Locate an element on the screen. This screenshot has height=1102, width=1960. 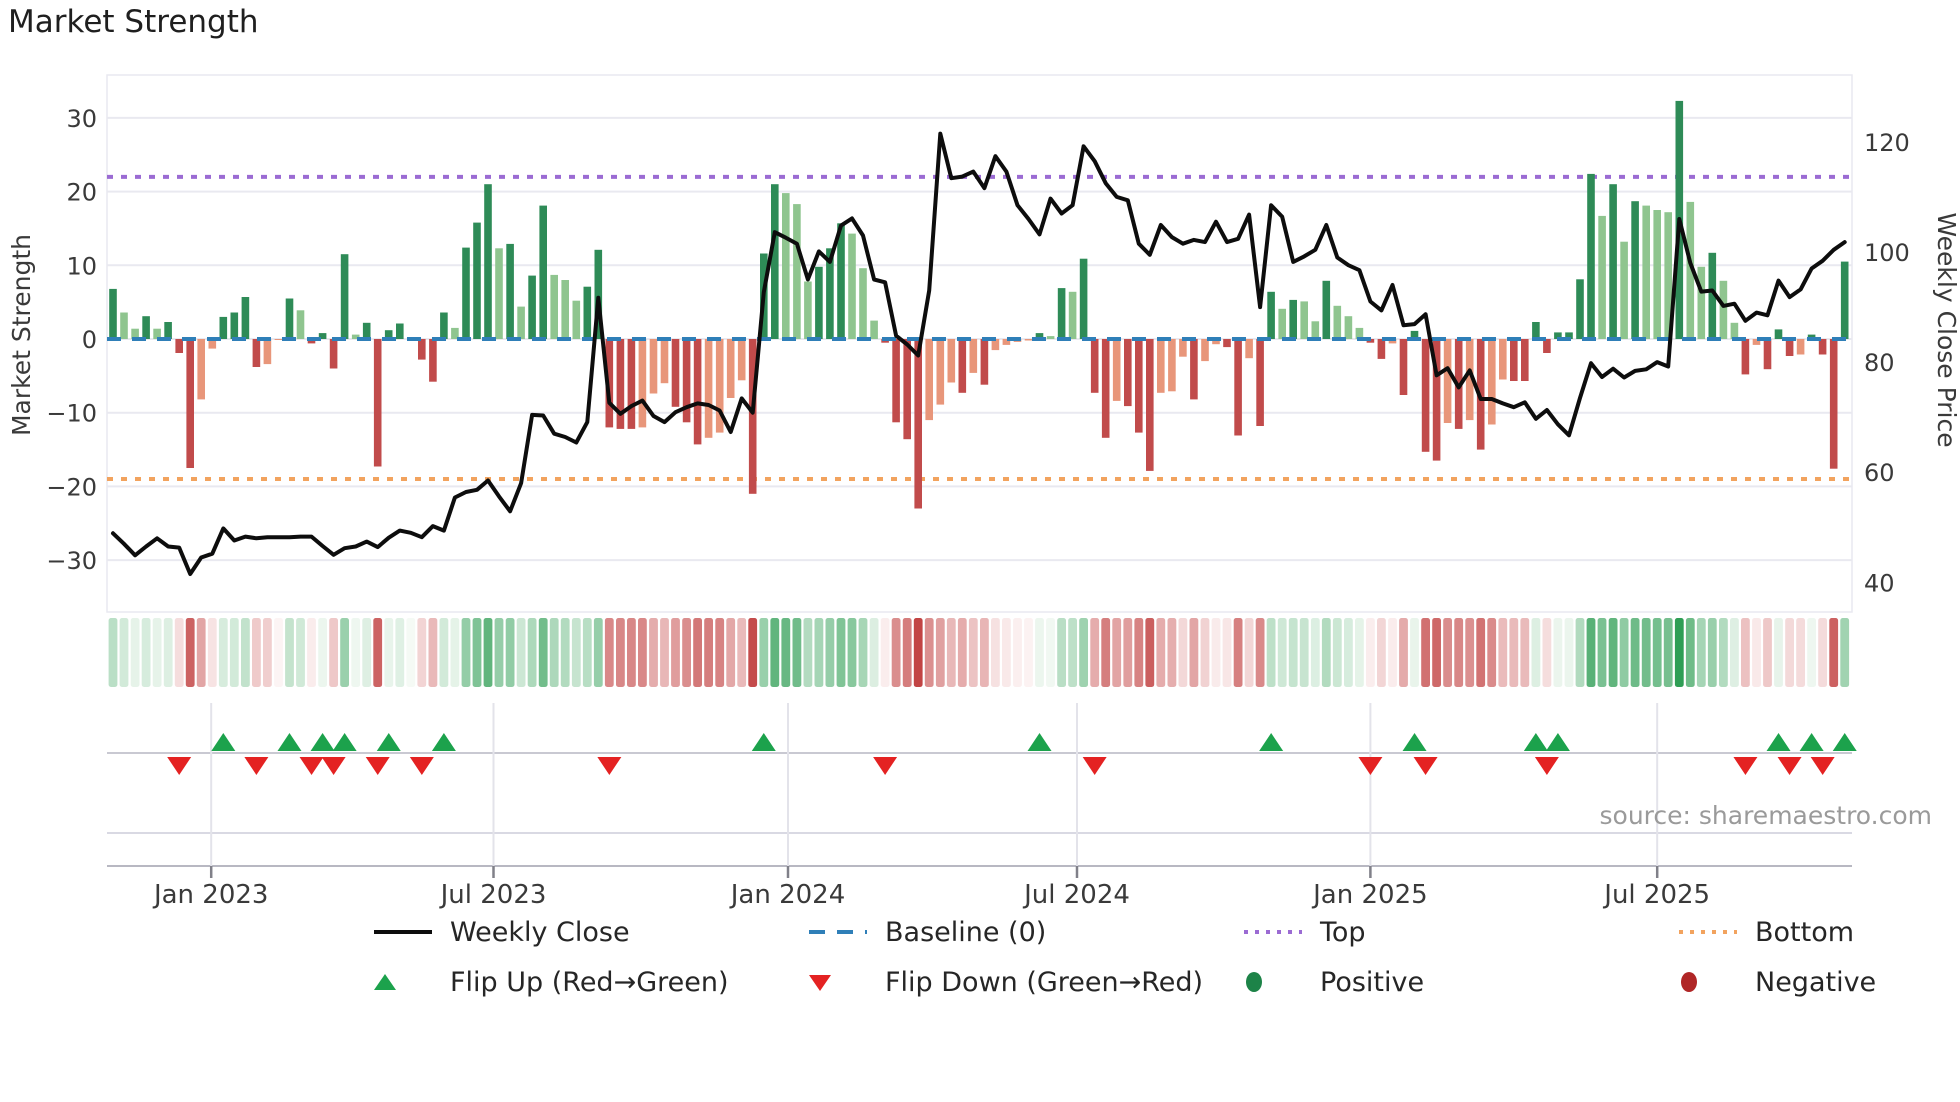
orange-dot-icon is located at coordinates (1709, 932).